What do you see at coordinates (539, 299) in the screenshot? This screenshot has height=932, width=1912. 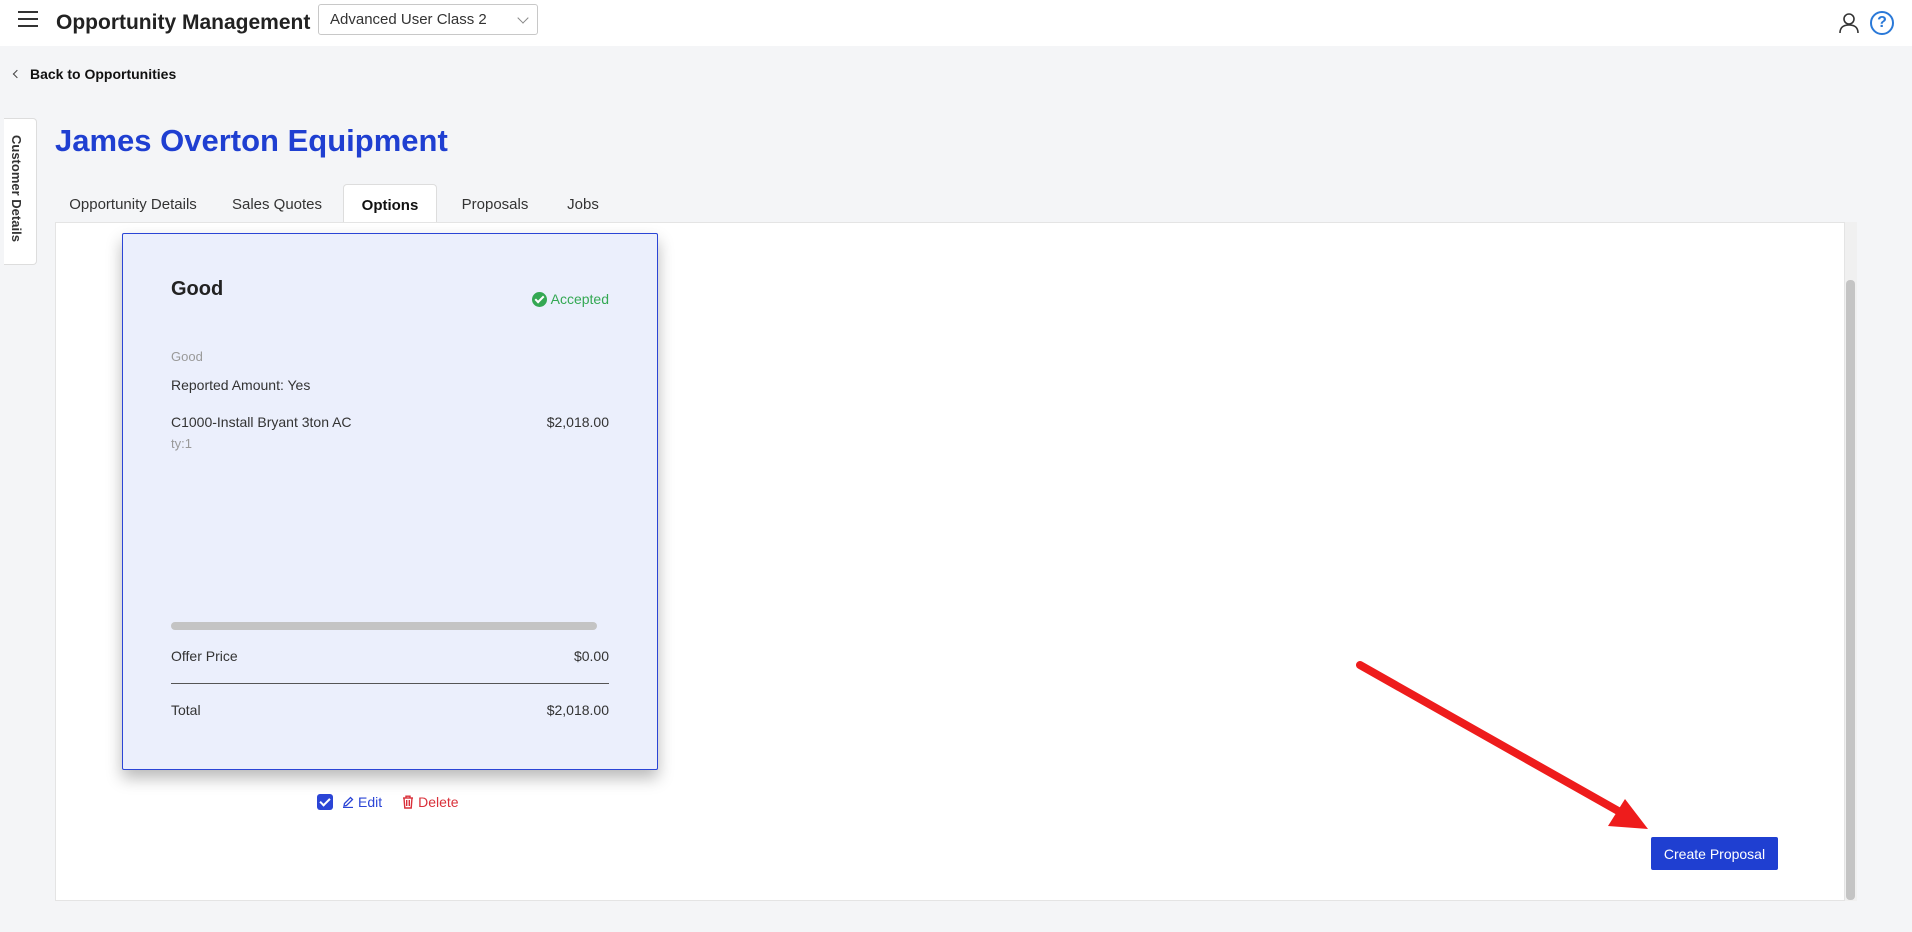 I see `check-circle-icon` at bounding box center [539, 299].